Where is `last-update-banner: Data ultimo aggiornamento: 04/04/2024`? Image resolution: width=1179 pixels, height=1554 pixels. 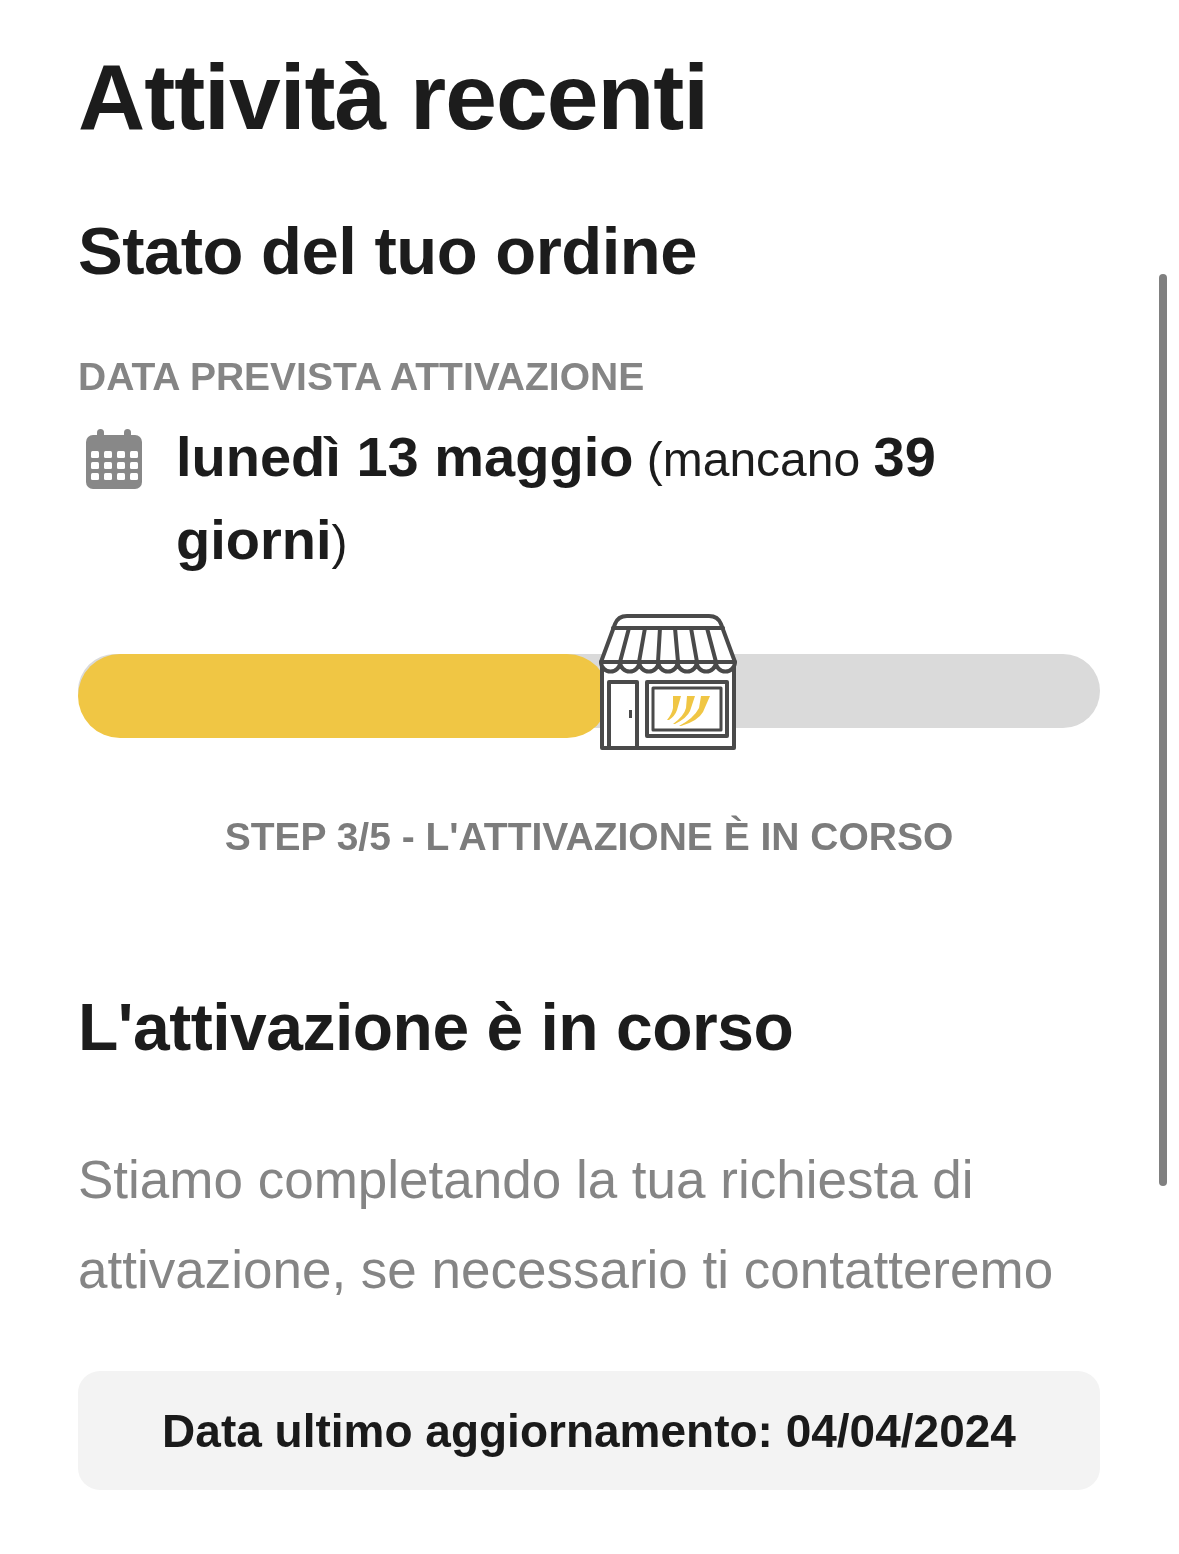
last-update-banner: Data ultimo aggiornamento: 04/04/2024 is located at coordinates (589, 1430).